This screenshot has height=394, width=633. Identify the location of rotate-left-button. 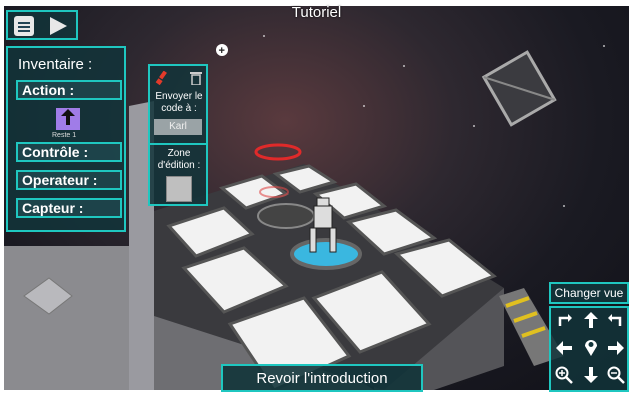
(564, 322).